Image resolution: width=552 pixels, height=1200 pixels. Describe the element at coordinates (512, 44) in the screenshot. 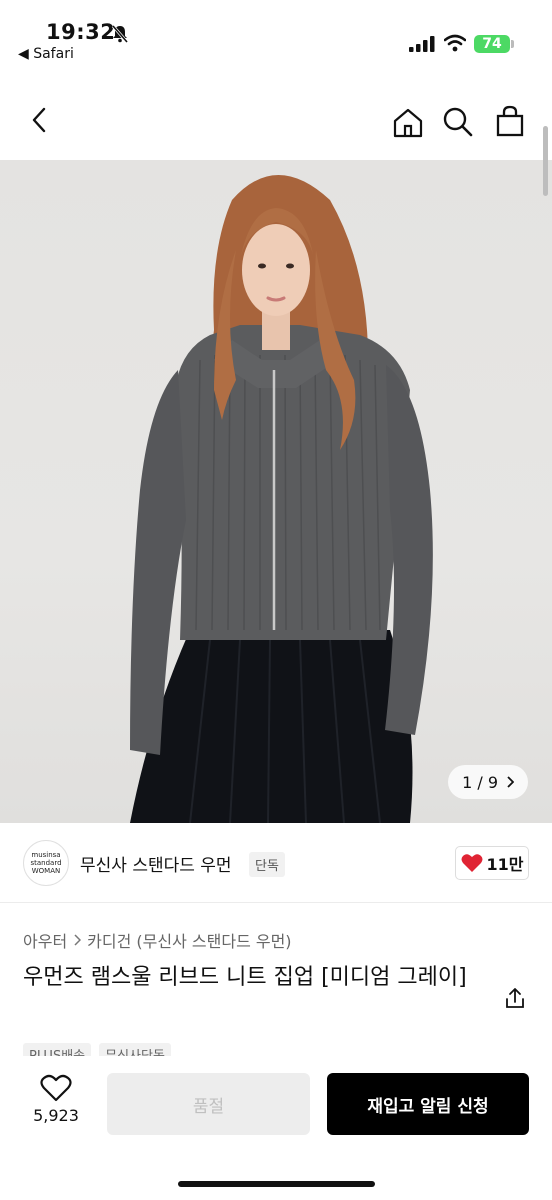

I see `battery-tip` at that location.